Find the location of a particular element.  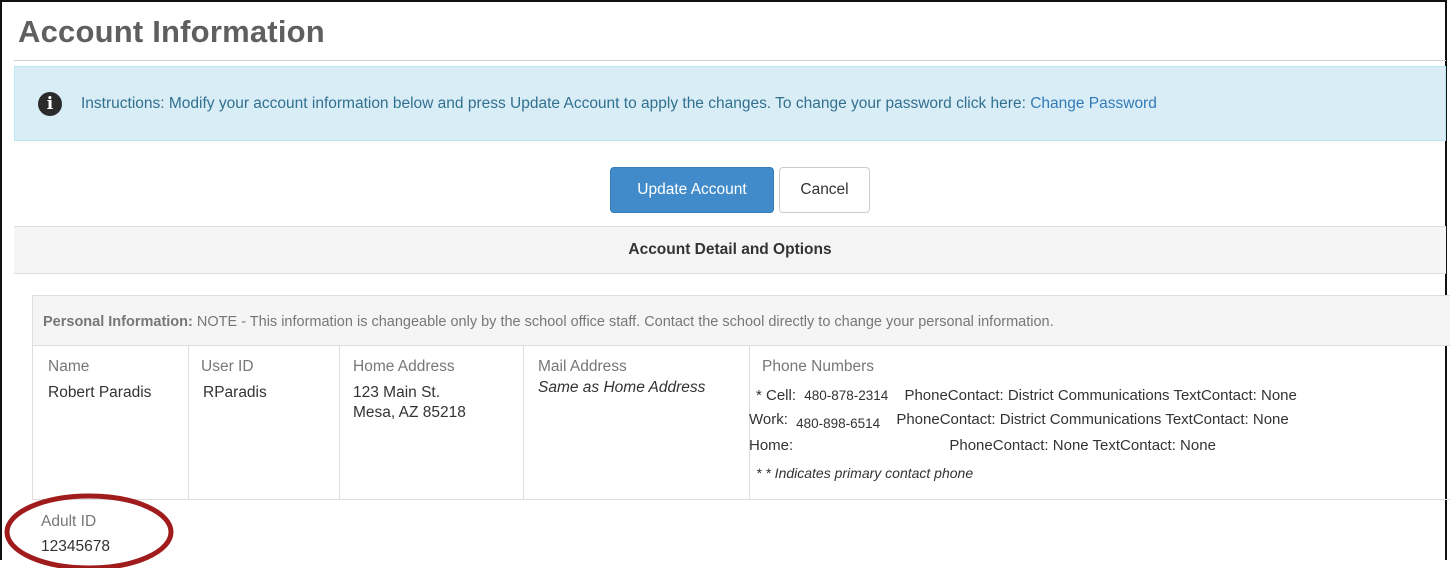

name-column: Name Robert Paradis is located at coordinates (99, 380).